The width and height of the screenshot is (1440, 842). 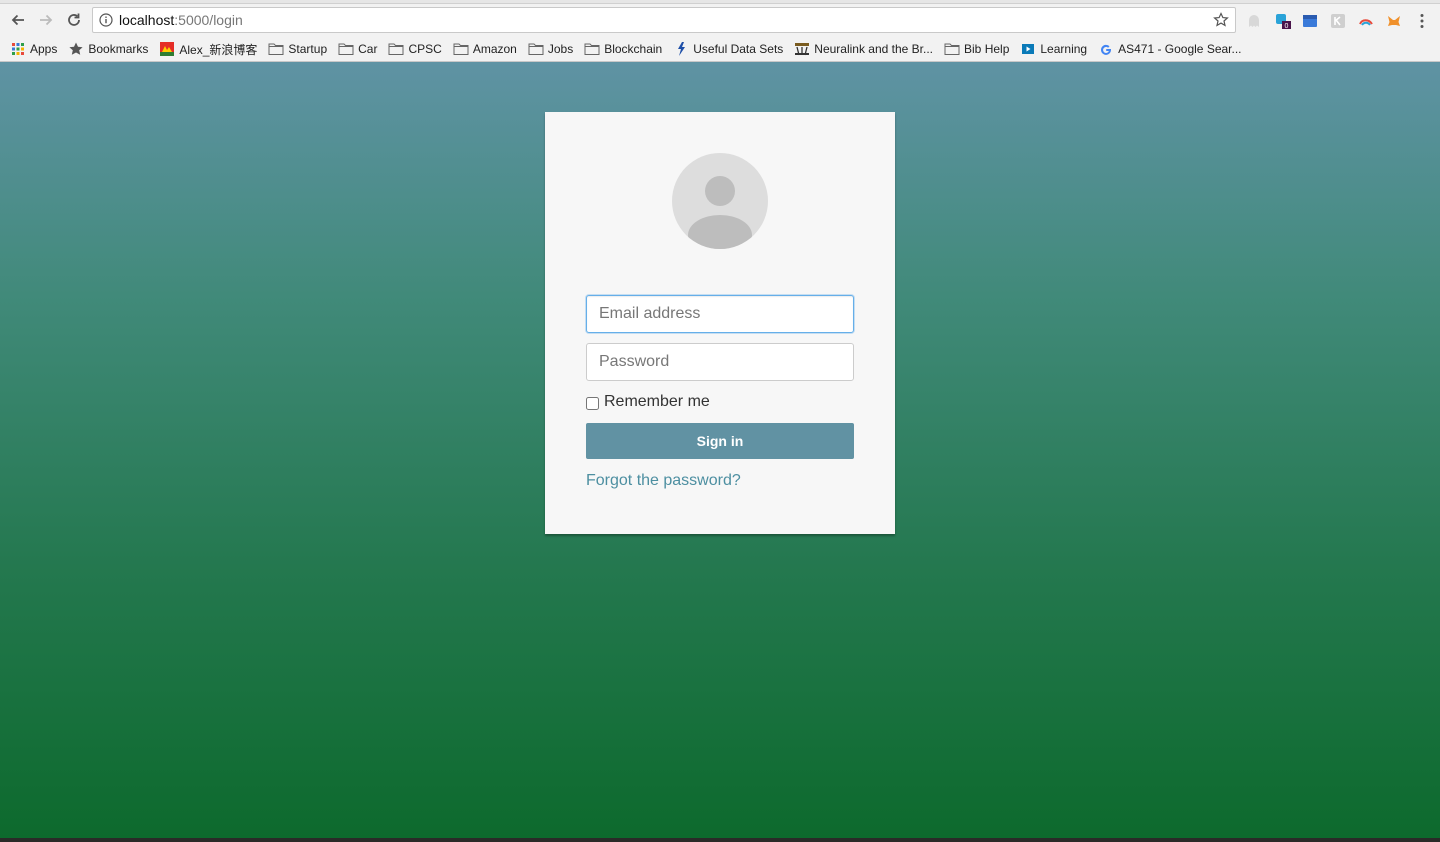 What do you see at coordinates (1064, 49) in the screenshot?
I see `bookmark-label: Learning` at bounding box center [1064, 49].